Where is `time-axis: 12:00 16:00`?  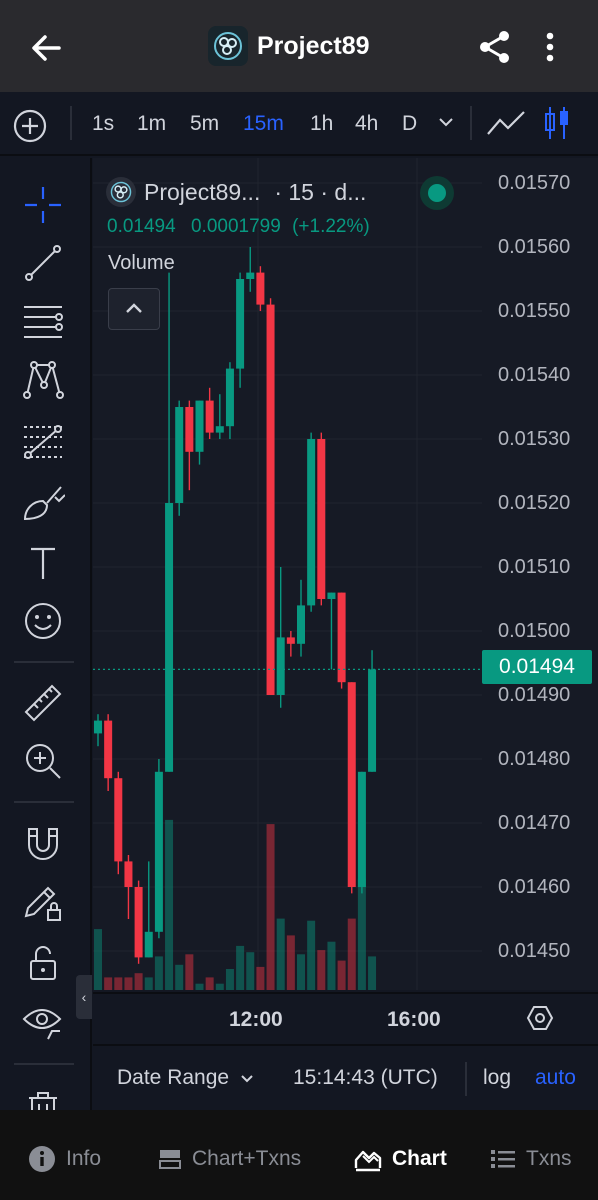
time-axis: 12:00 16:00 is located at coordinates (345, 1018).